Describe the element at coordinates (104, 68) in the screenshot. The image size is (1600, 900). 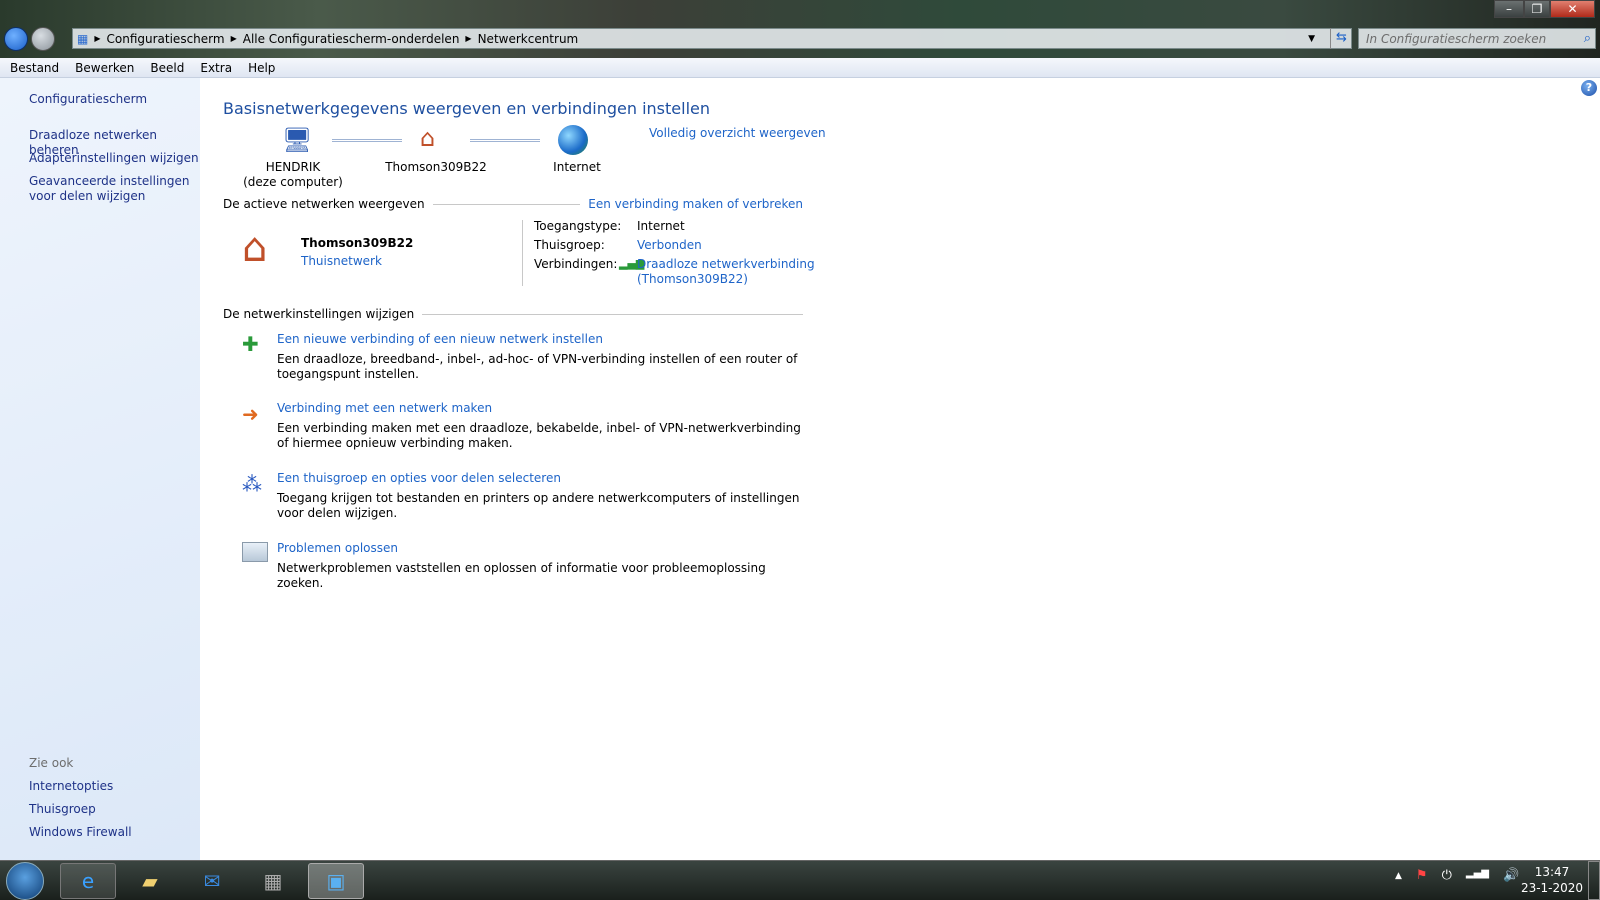
I see `menu-bewerken: Bewerken` at that location.